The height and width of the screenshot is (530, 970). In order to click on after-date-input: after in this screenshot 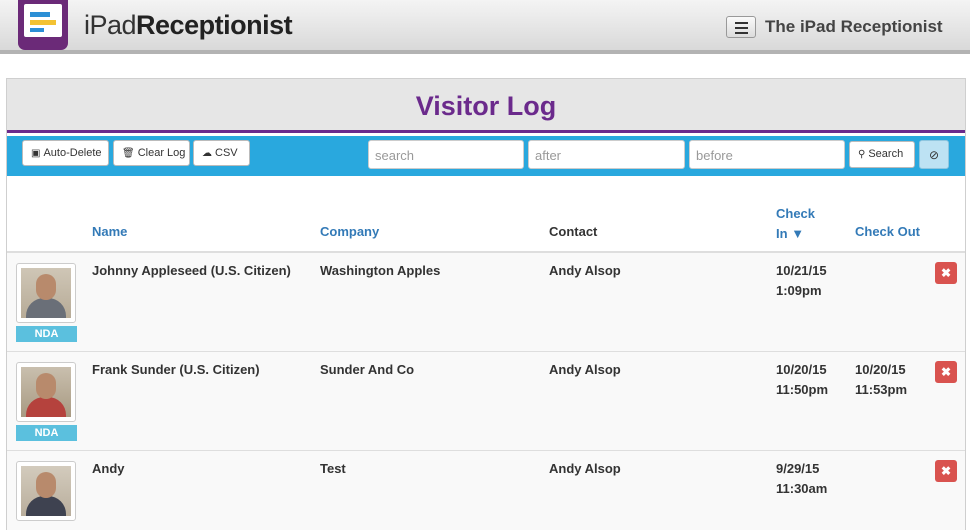, I will do `click(606, 154)`.